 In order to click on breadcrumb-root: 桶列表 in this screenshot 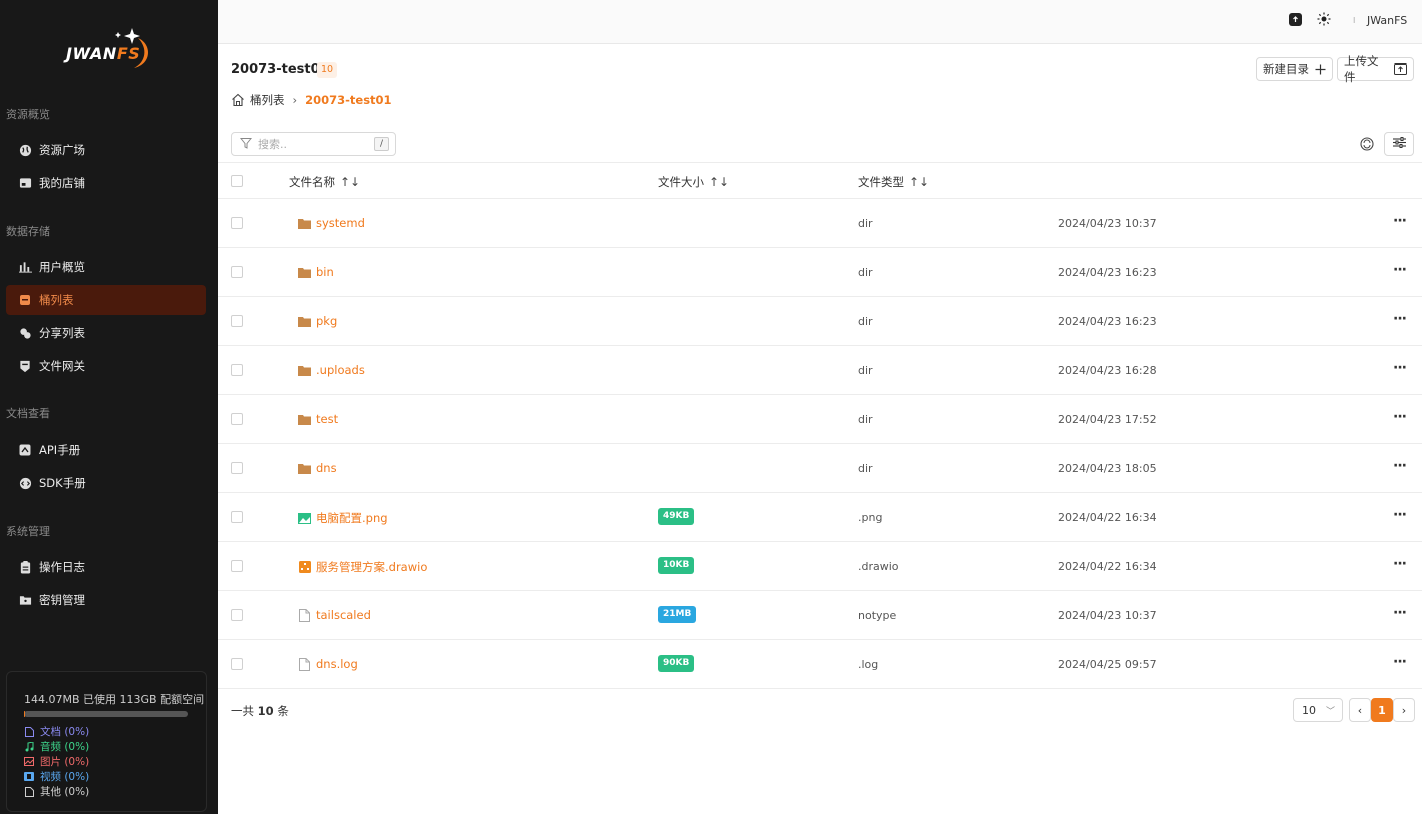, I will do `click(267, 100)`.